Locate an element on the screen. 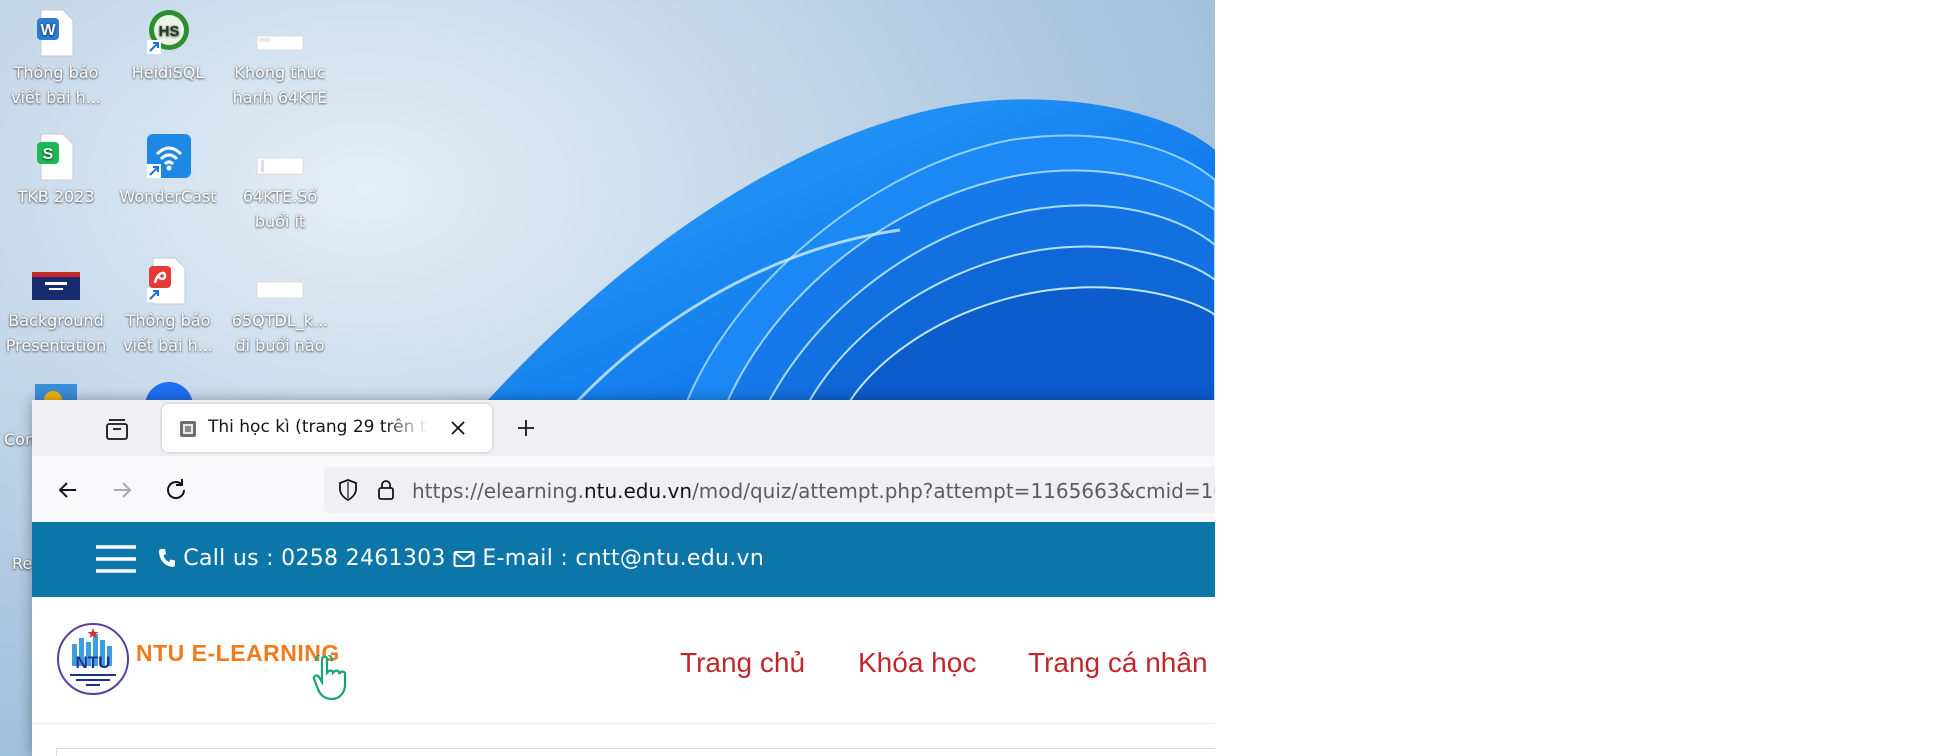 The image size is (1943, 756). desktop-icon-label: Con is located at coordinates (20, 439).